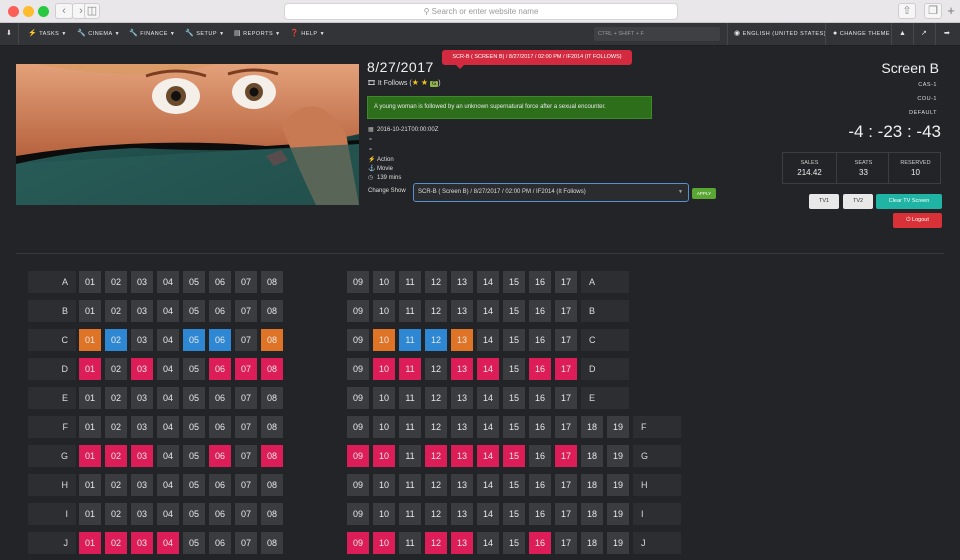 This screenshot has width=960, height=560. I want to click on tabs-icon: ❐, so click(933, 11).